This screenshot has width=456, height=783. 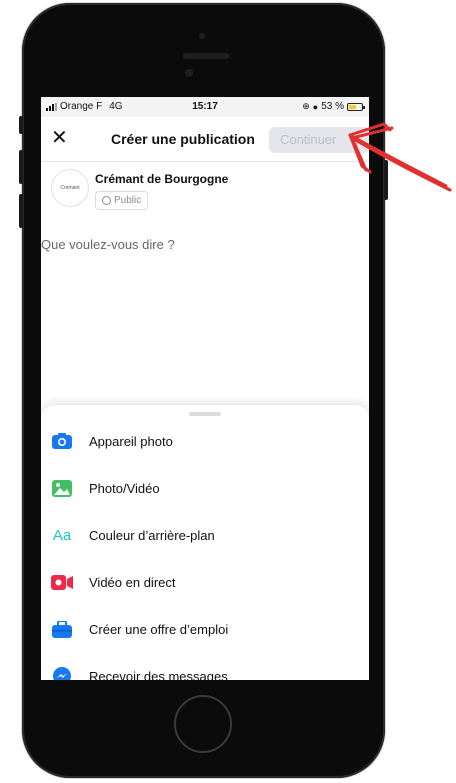 I want to click on power-button, so click(x=386, y=180).